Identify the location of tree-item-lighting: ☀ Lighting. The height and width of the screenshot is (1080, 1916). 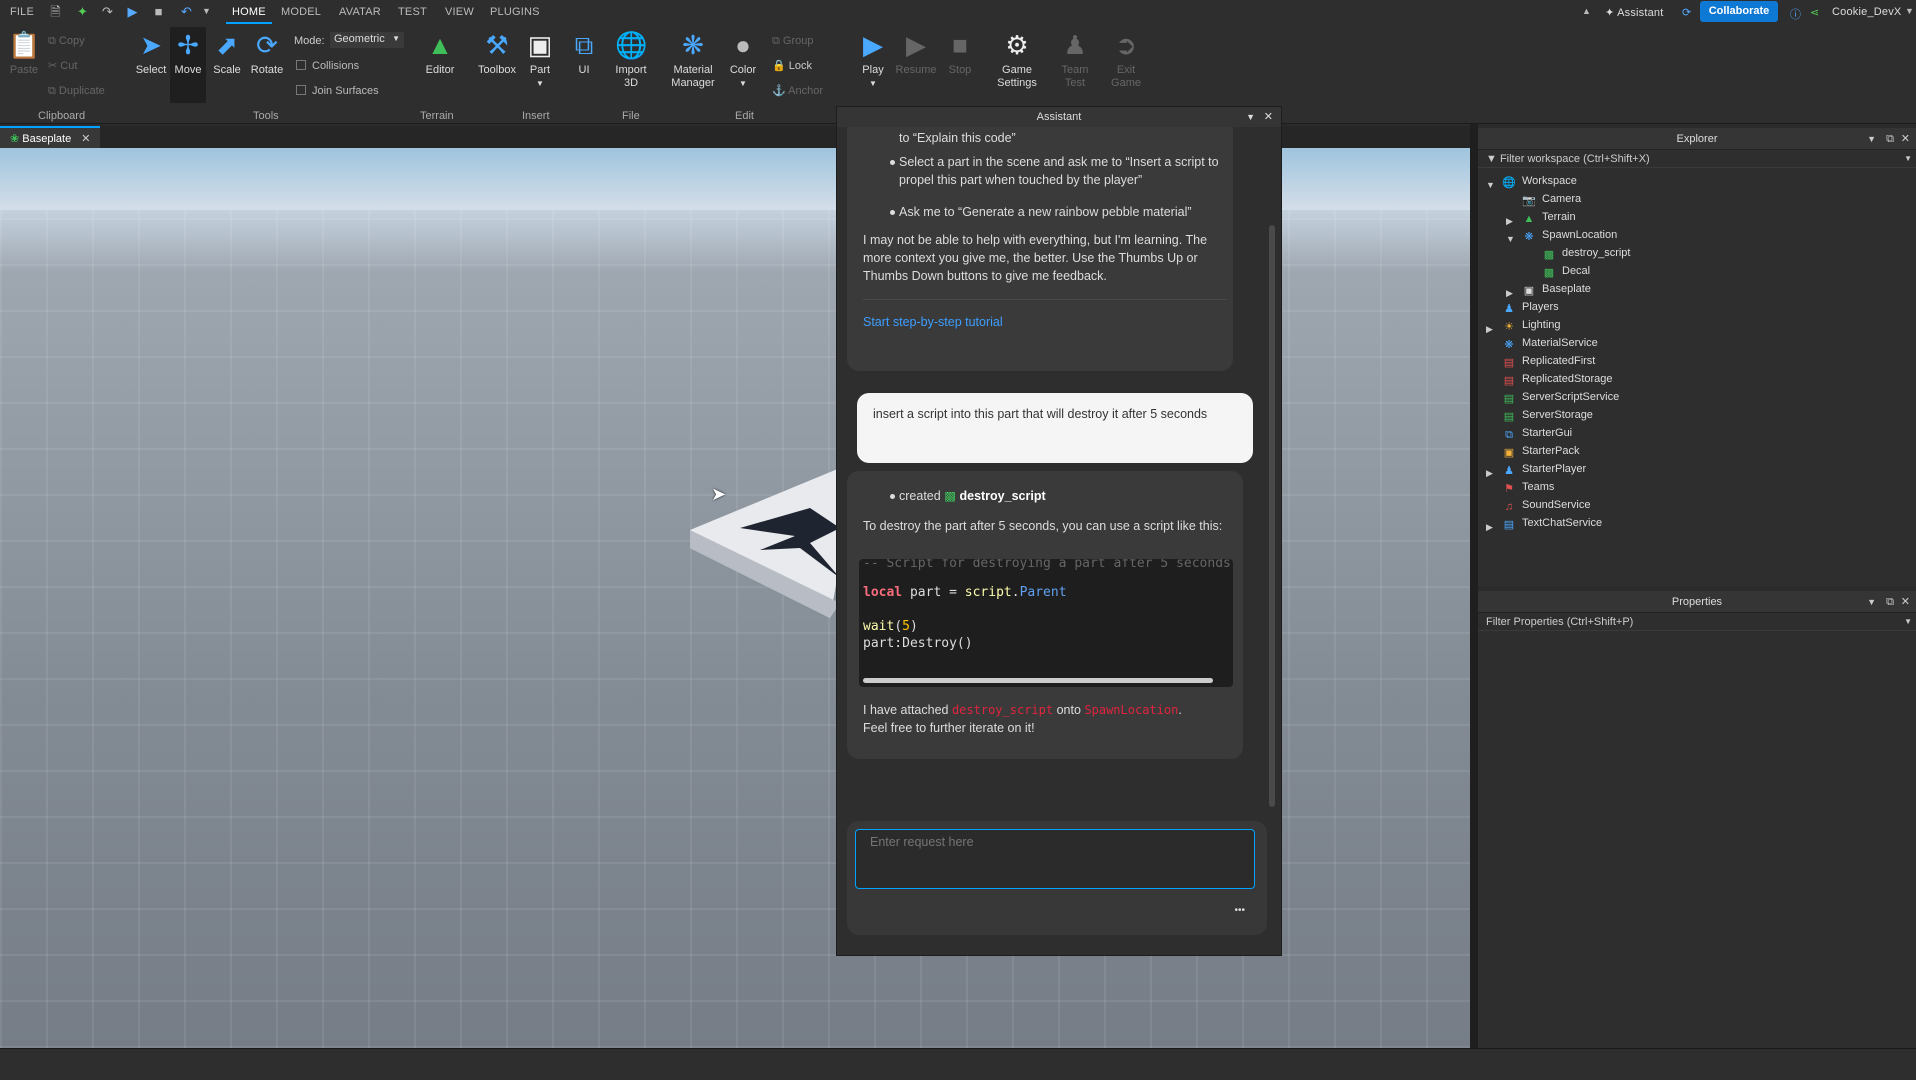
(1531, 325).